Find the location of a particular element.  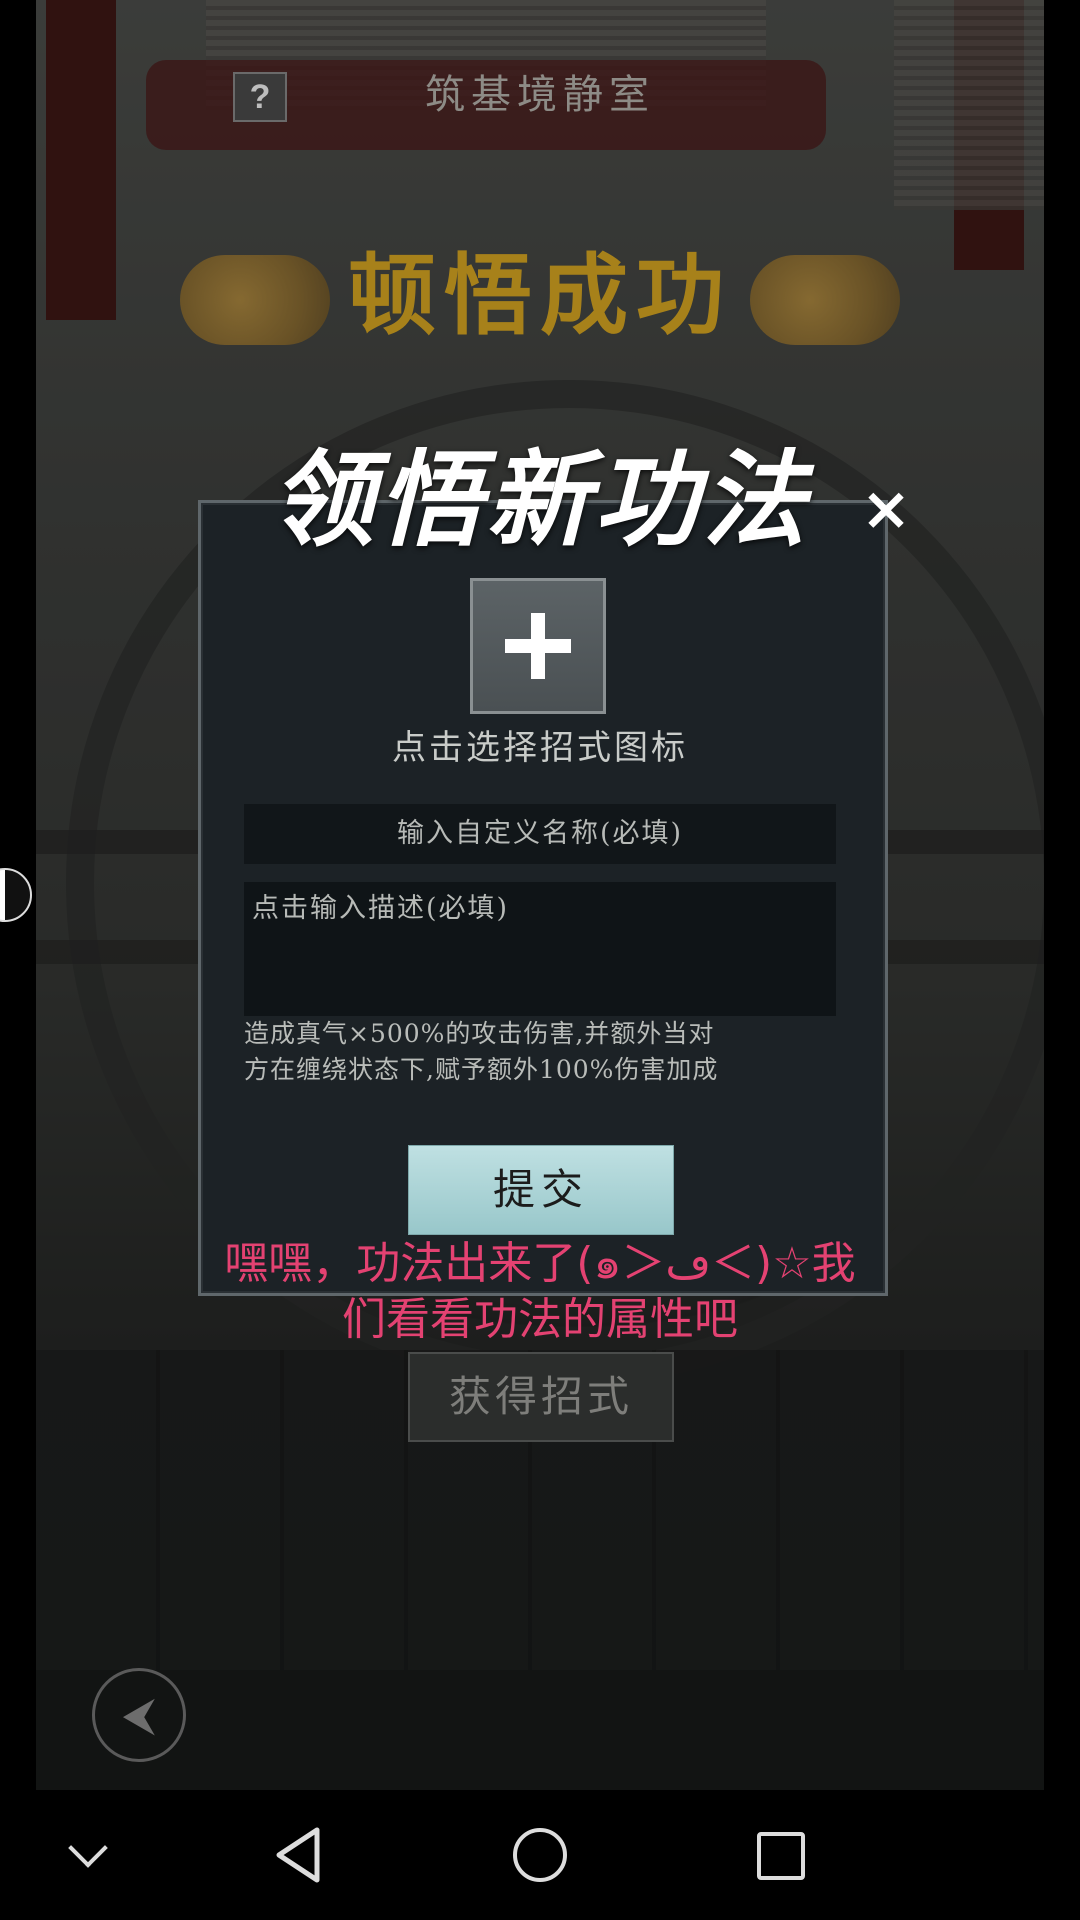

obtain-skill-button: 获得招式 is located at coordinates (541, 1397).